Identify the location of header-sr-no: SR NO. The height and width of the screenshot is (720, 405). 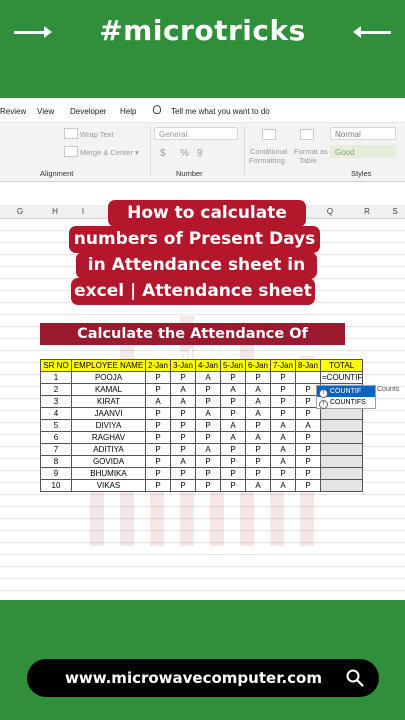
(56, 365).